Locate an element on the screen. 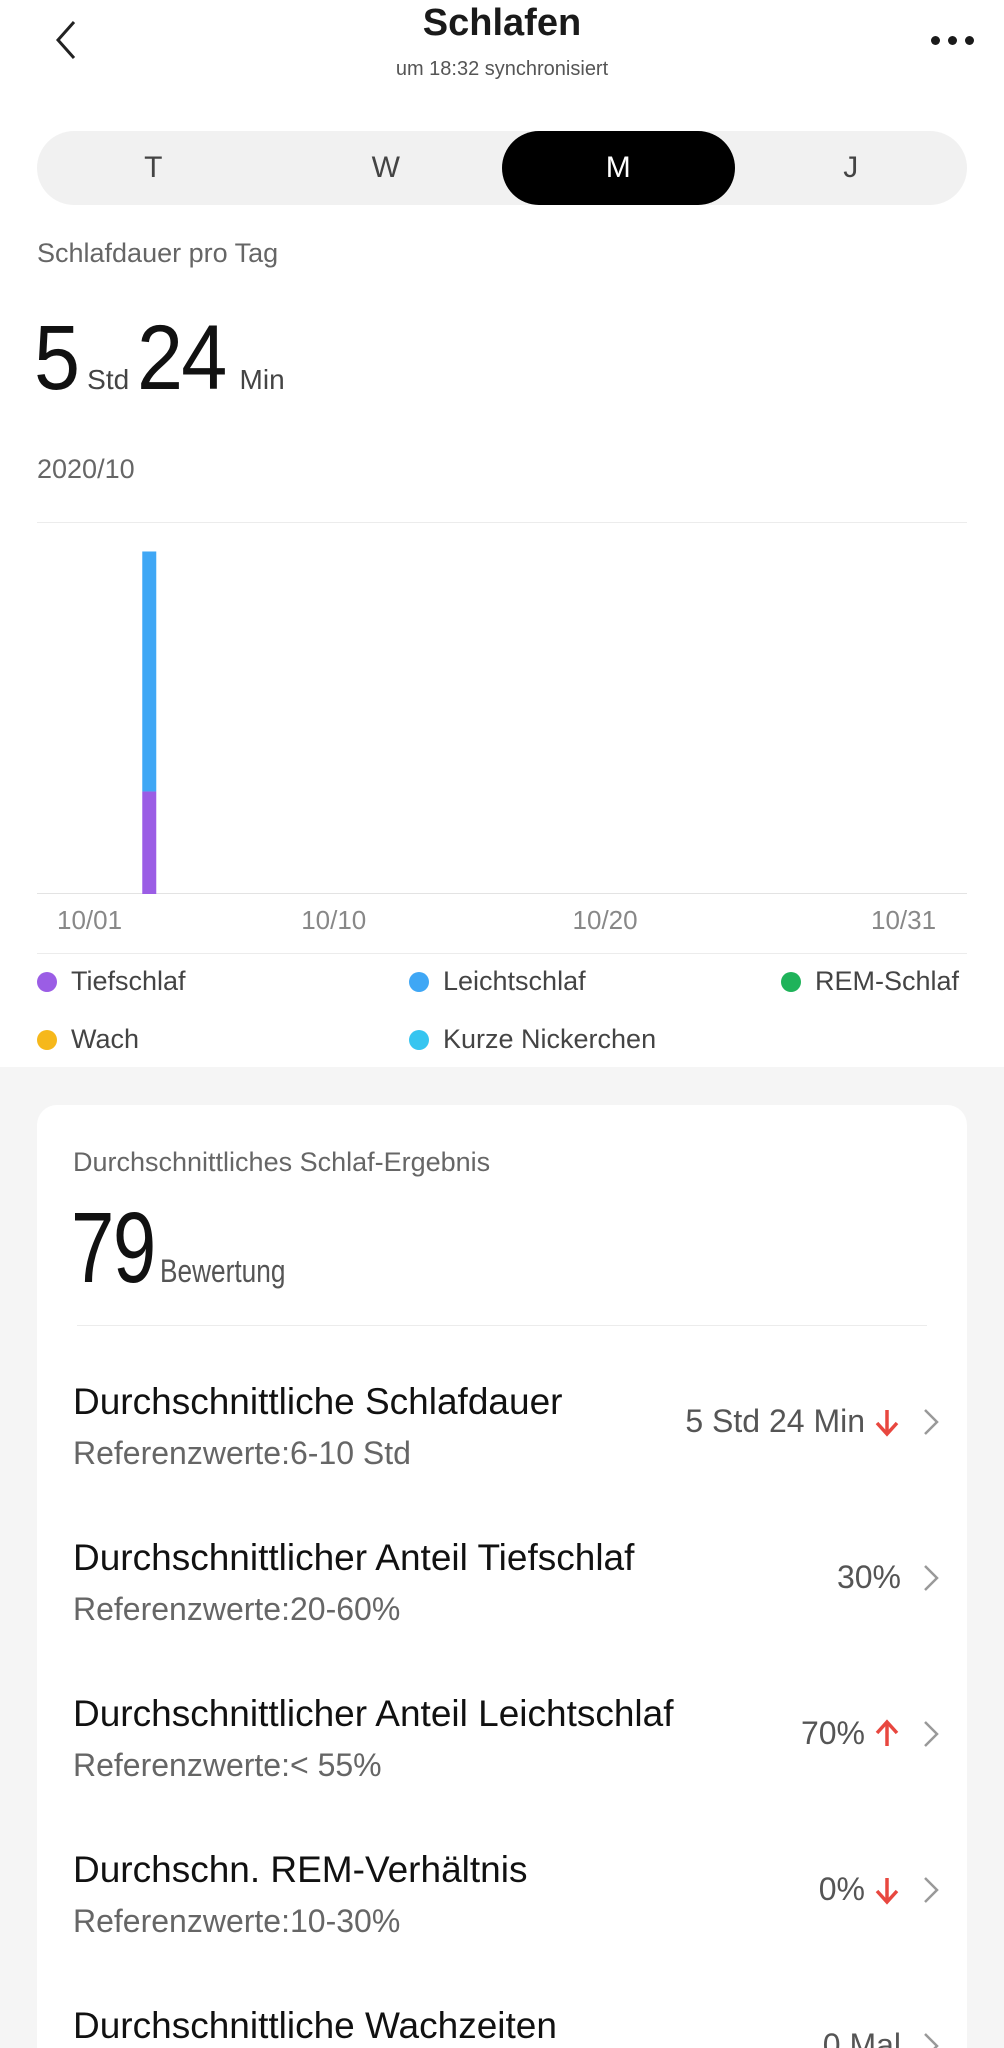  tab-year: J is located at coordinates (851, 168).